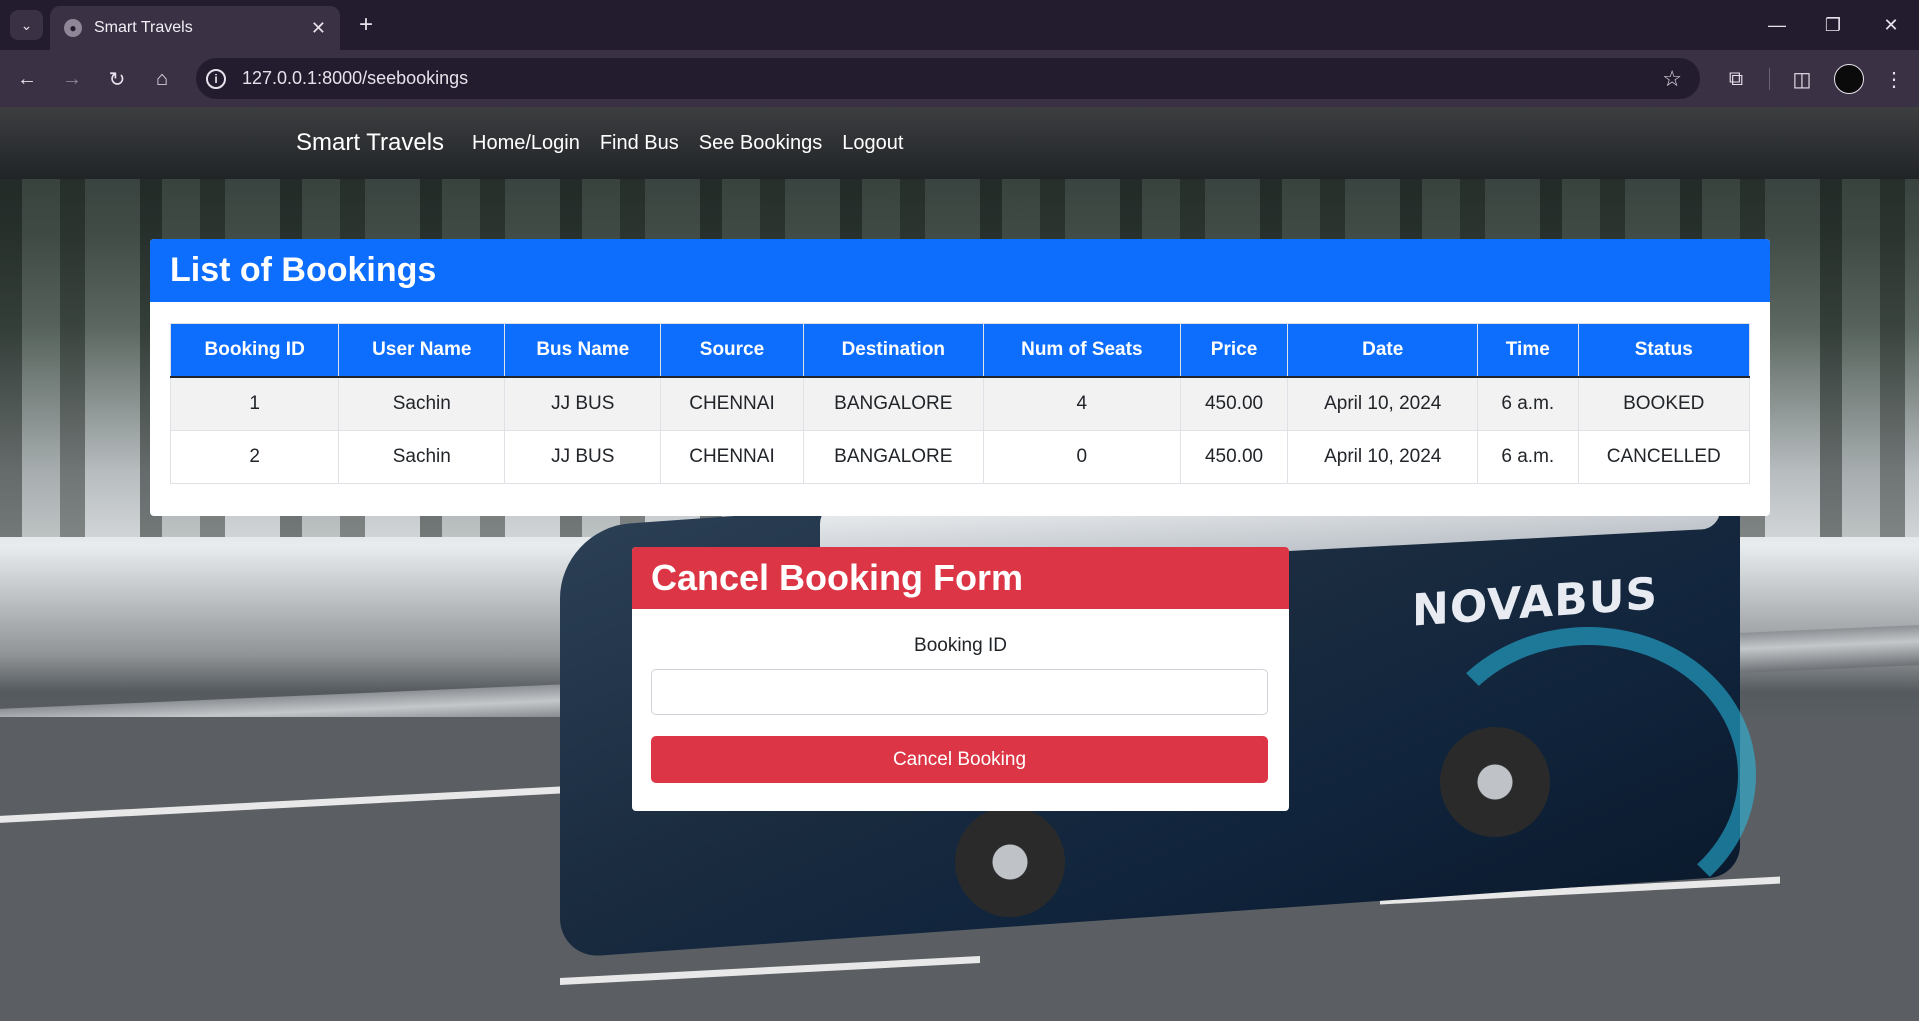 This screenshot has height=1021, width=1919. Describe the element at coordinates (959, 759) in the screenshot. I see `cancel-booking-button: Cancel Booking` at that location.